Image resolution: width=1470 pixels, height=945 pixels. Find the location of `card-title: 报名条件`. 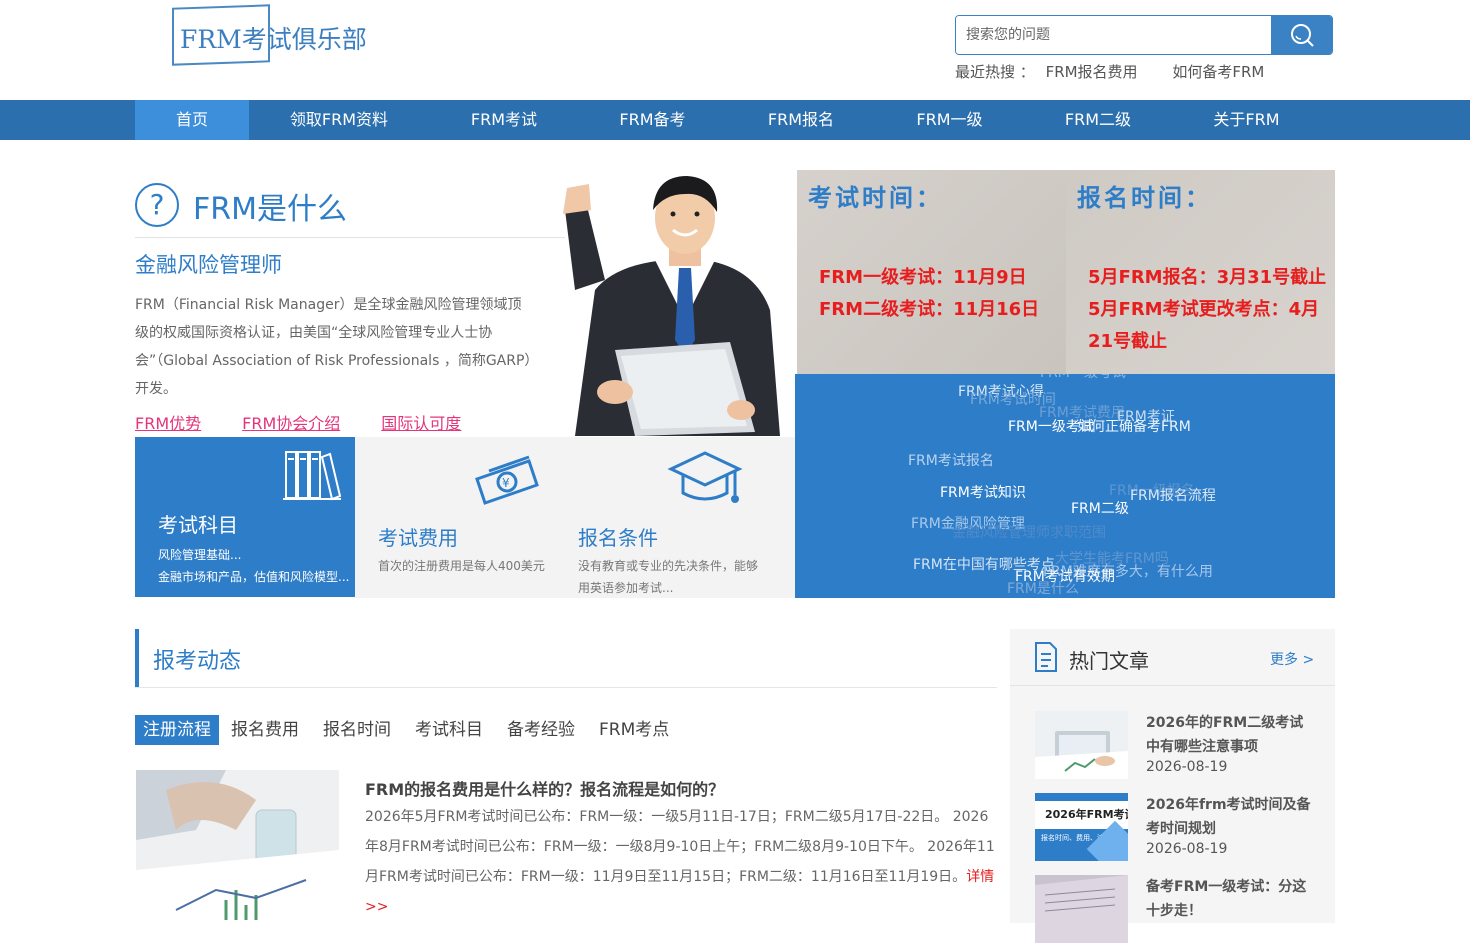

card-title: 报名条件 is located at coordinates (618, 538).